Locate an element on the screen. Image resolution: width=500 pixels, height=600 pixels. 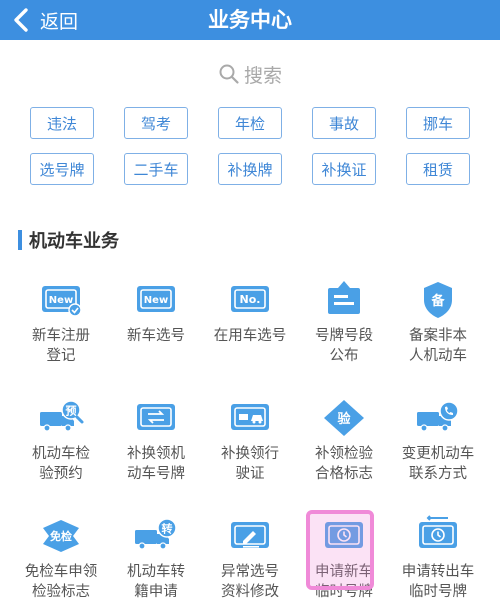
service-replace-plate: 补换领机 动车号牌 is located at coordinates (156, 446).